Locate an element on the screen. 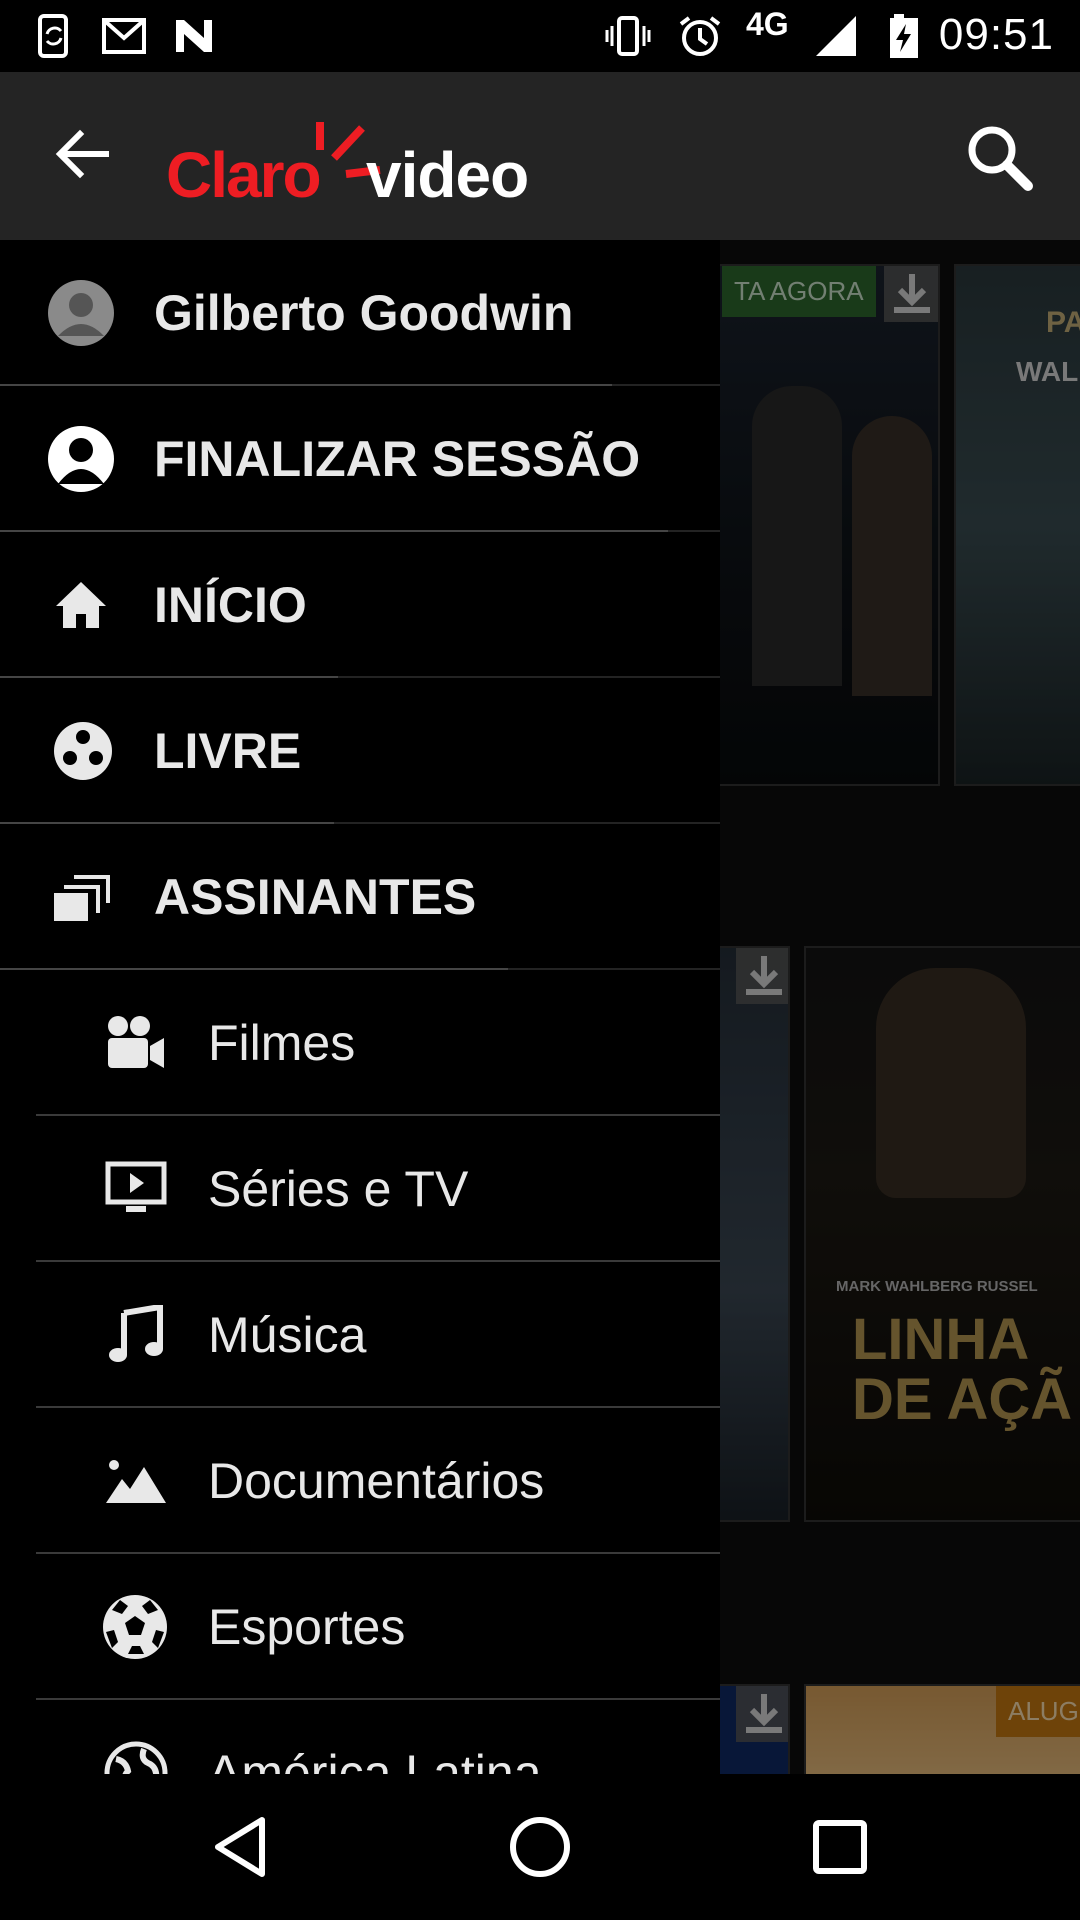 The height and width of the screenshot is (1920, 1080). submenu-item-series-tv: Séries e TV is located at coordinates (360, 1189).